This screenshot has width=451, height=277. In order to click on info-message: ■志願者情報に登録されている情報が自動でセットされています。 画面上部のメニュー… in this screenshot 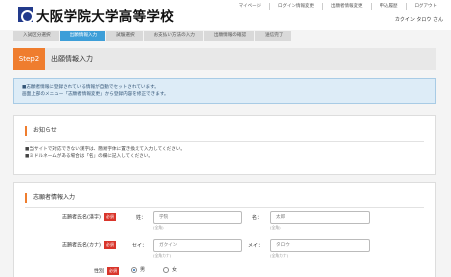, I will do `click(224, 91)`.